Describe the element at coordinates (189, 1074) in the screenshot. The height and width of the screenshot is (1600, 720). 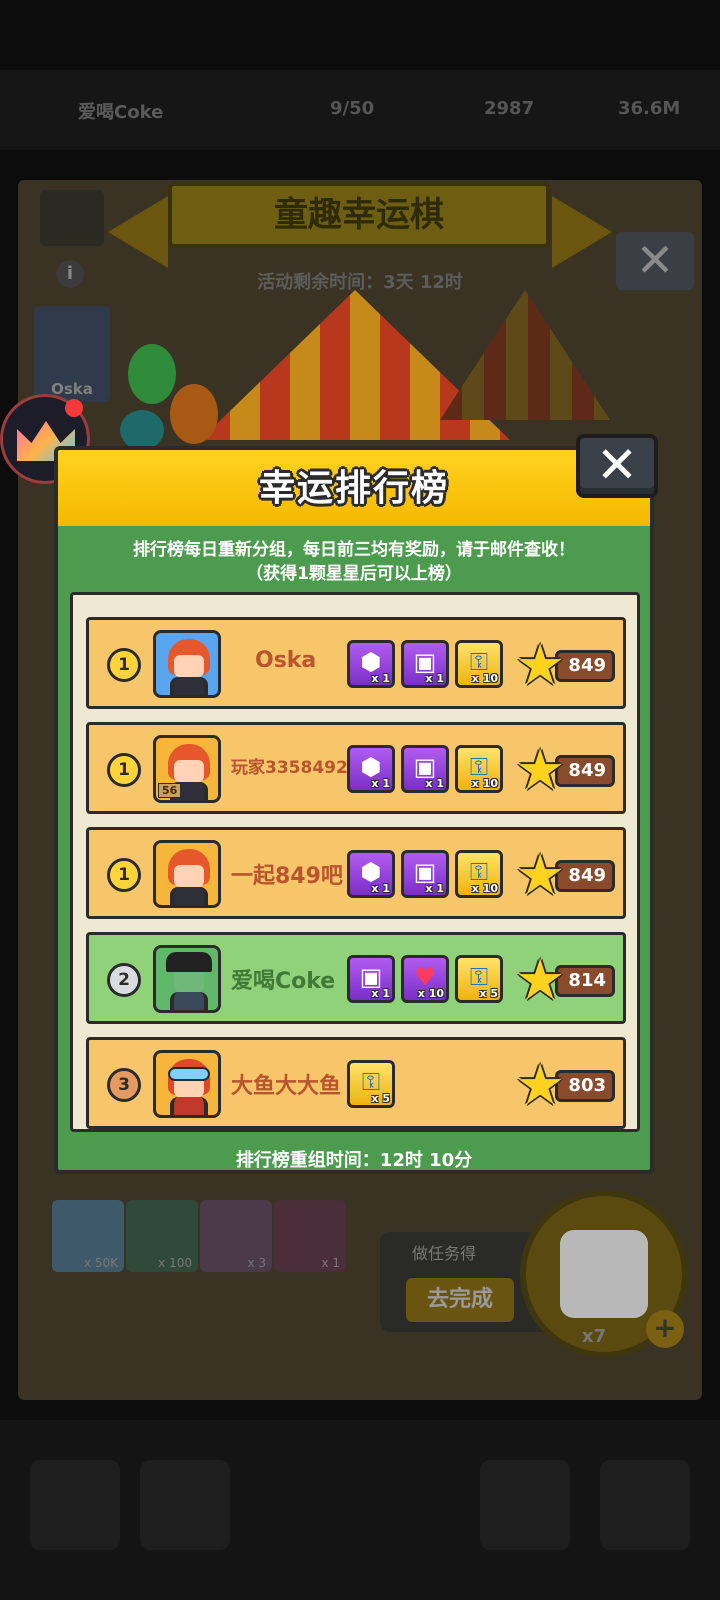
I see `goggles-icon` at that location.